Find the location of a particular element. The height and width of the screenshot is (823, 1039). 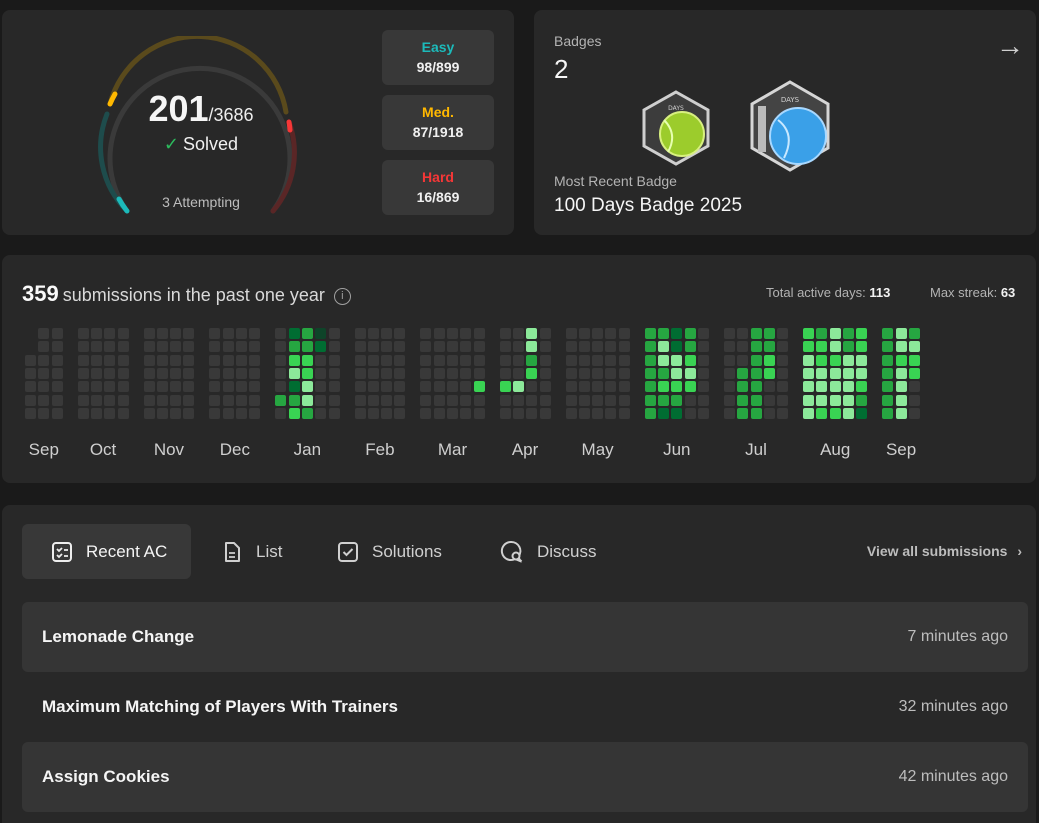

badge-100-days-icon: DAYS is located at coordinates (790, 126).